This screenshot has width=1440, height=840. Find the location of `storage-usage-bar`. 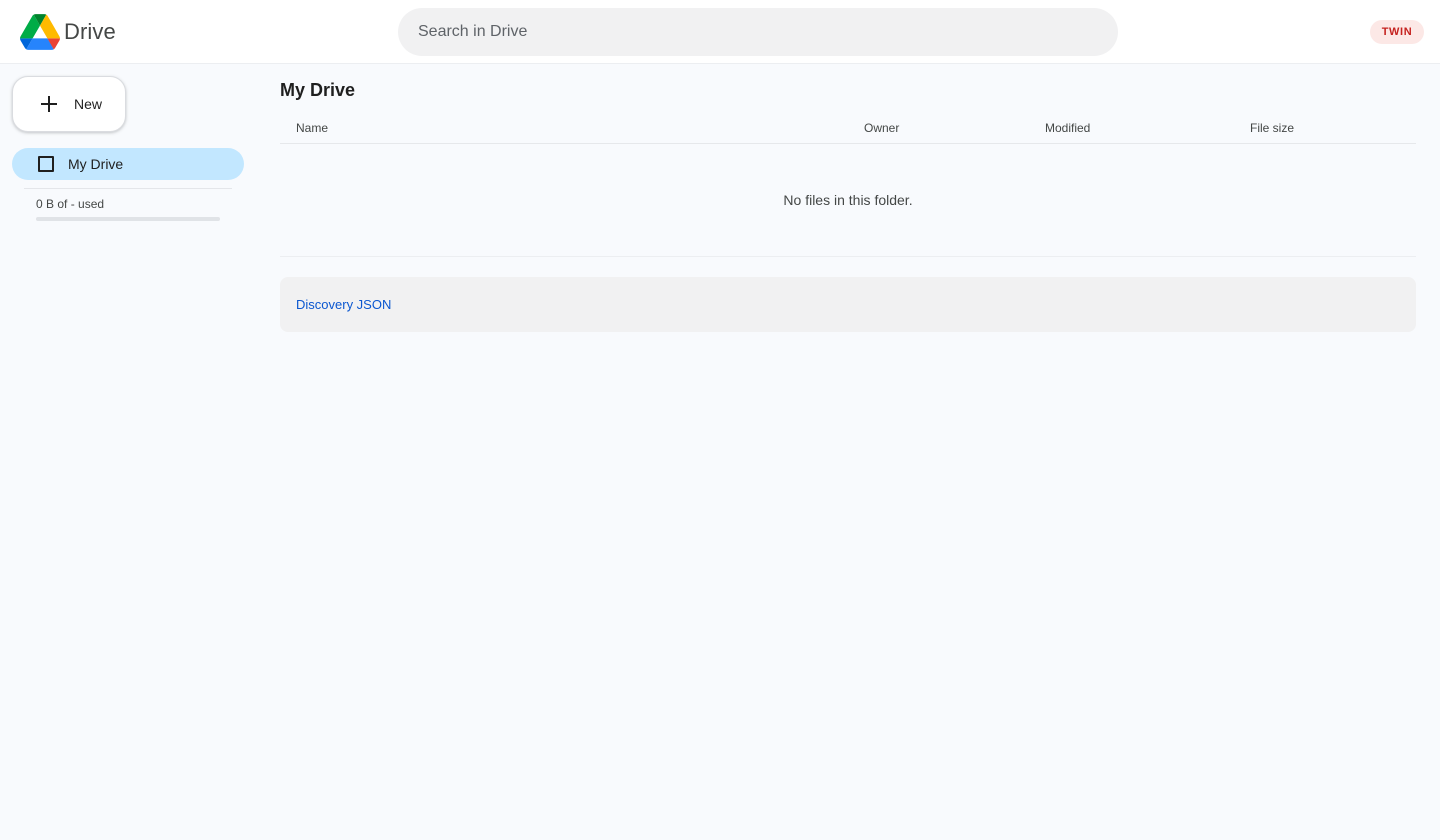

storage-usage-bar is located at coordinates (128, 219).